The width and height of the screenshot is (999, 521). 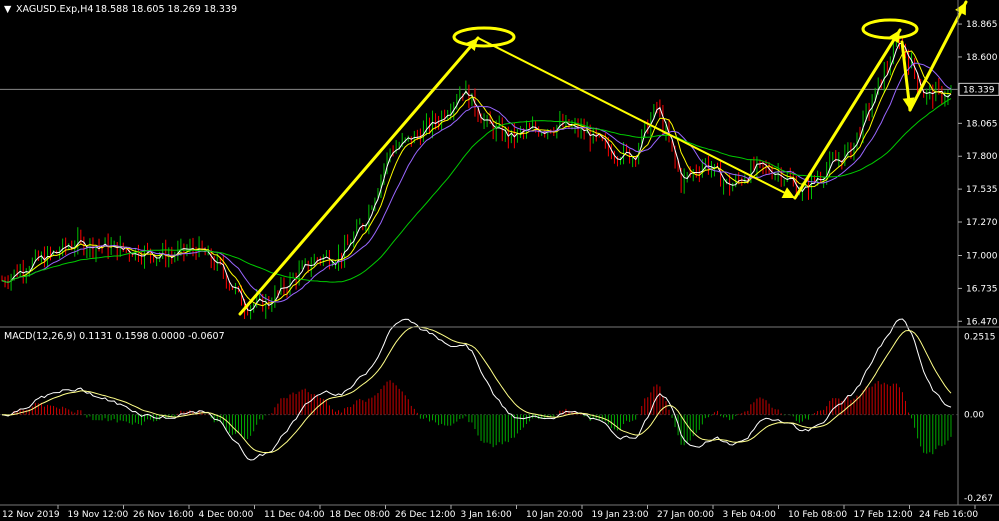 What do you see at coordinates (982, 190) in the screenshot?
I see `price-tick-label: 17.535` at bounding box center [982, 190].